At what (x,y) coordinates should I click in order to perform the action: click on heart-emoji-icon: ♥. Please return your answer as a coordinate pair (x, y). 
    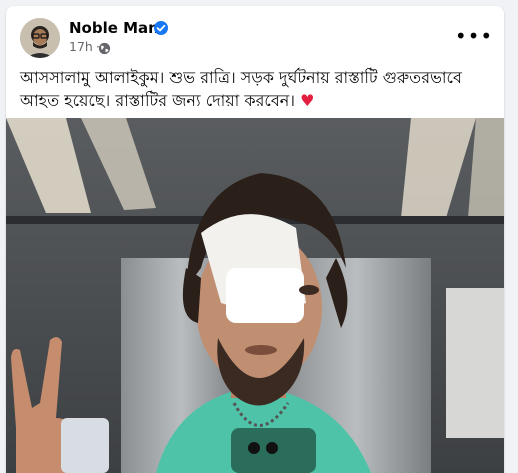
    Looking at the image, I should click on (307, 100).